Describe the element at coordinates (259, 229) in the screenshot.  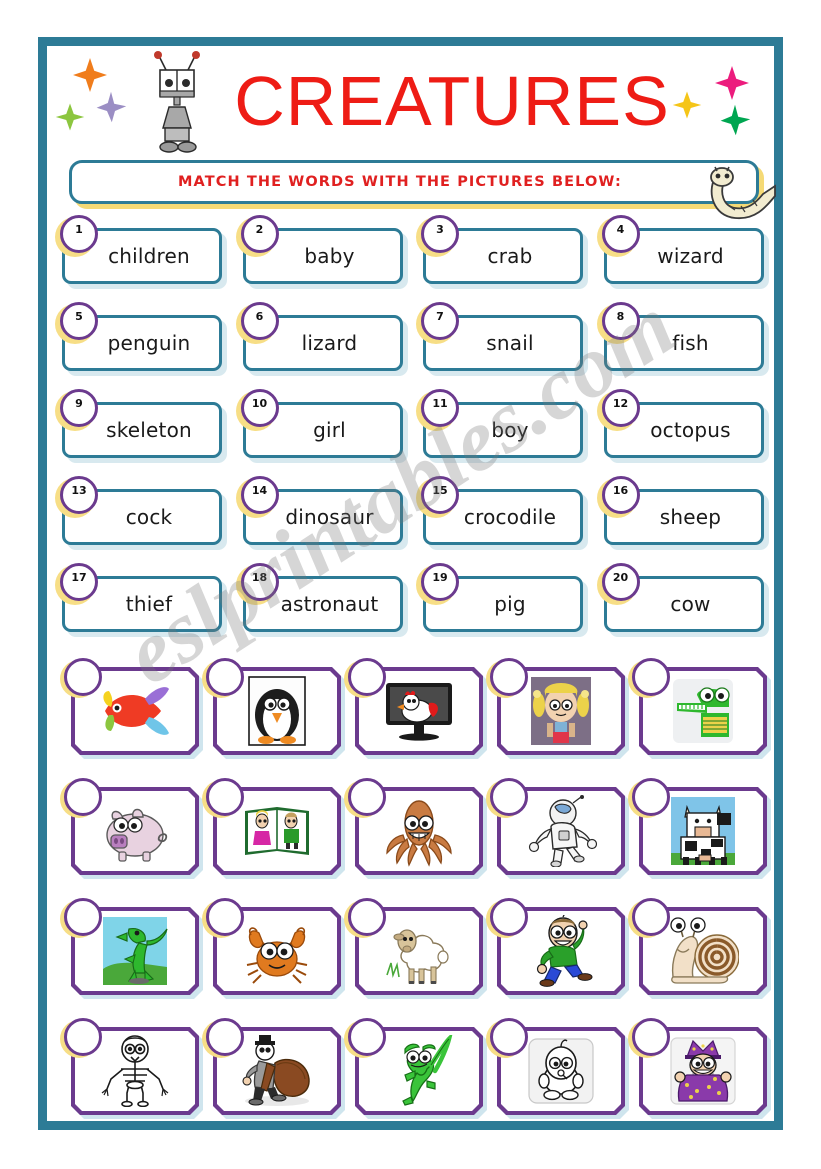
I see `word-number: 2` at that location.